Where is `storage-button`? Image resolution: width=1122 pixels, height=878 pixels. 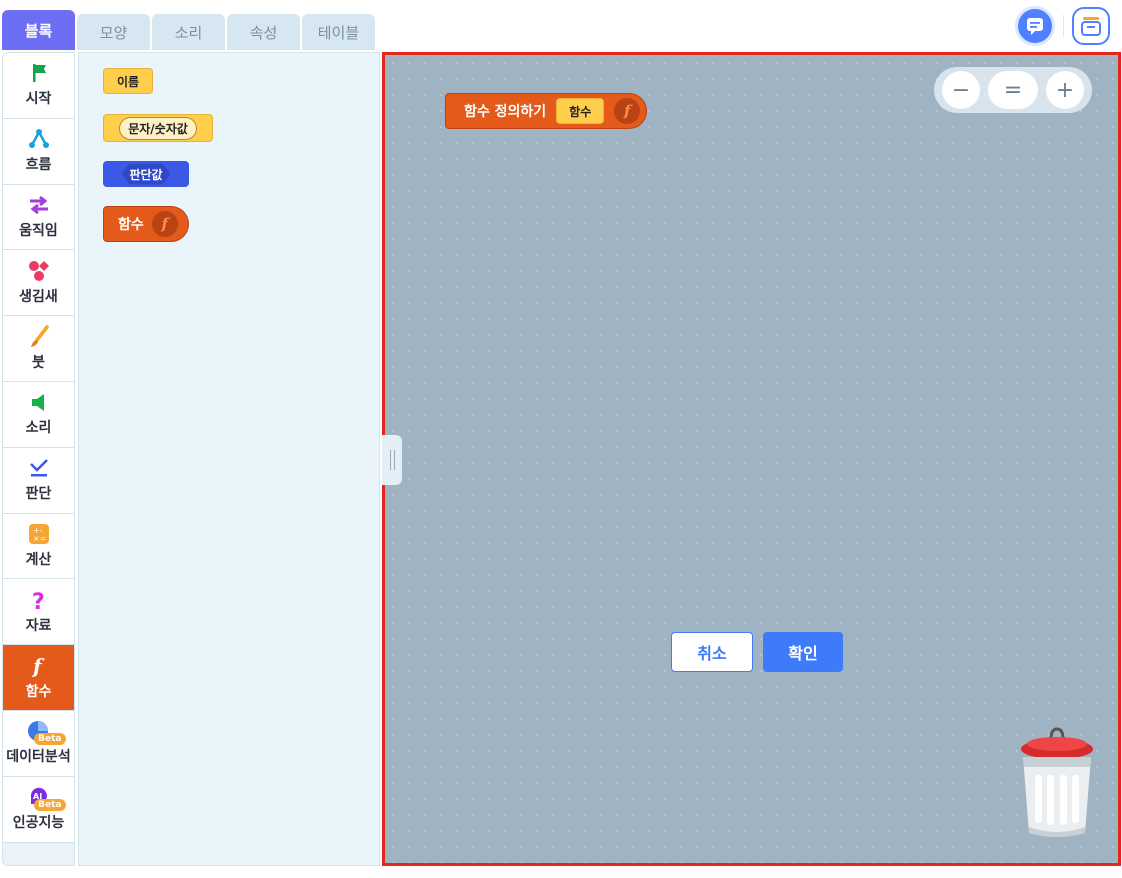
storage-button is located at coordinates (1091, 26).